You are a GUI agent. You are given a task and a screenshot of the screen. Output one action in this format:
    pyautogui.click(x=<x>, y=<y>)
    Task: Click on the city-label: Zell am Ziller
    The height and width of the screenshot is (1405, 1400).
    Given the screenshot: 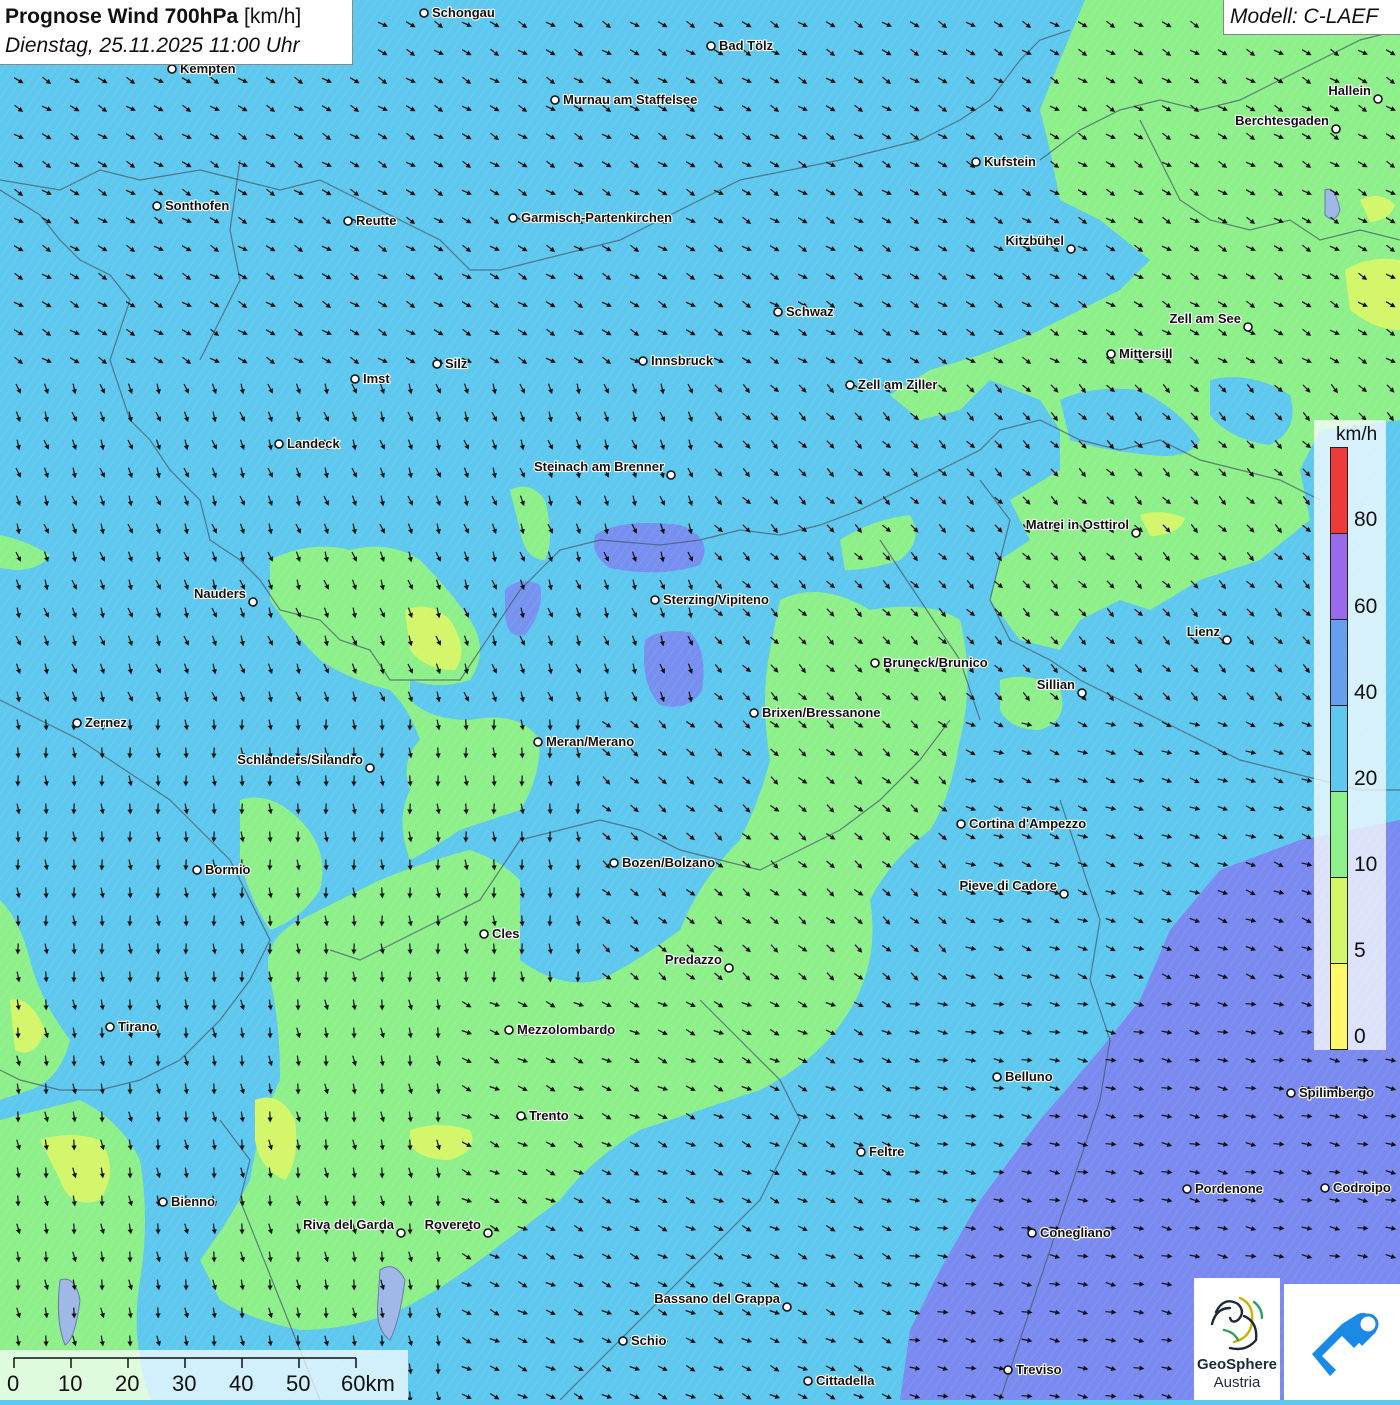 What is the action you would take?
    pyautogui.click(x=897, y=384)
    